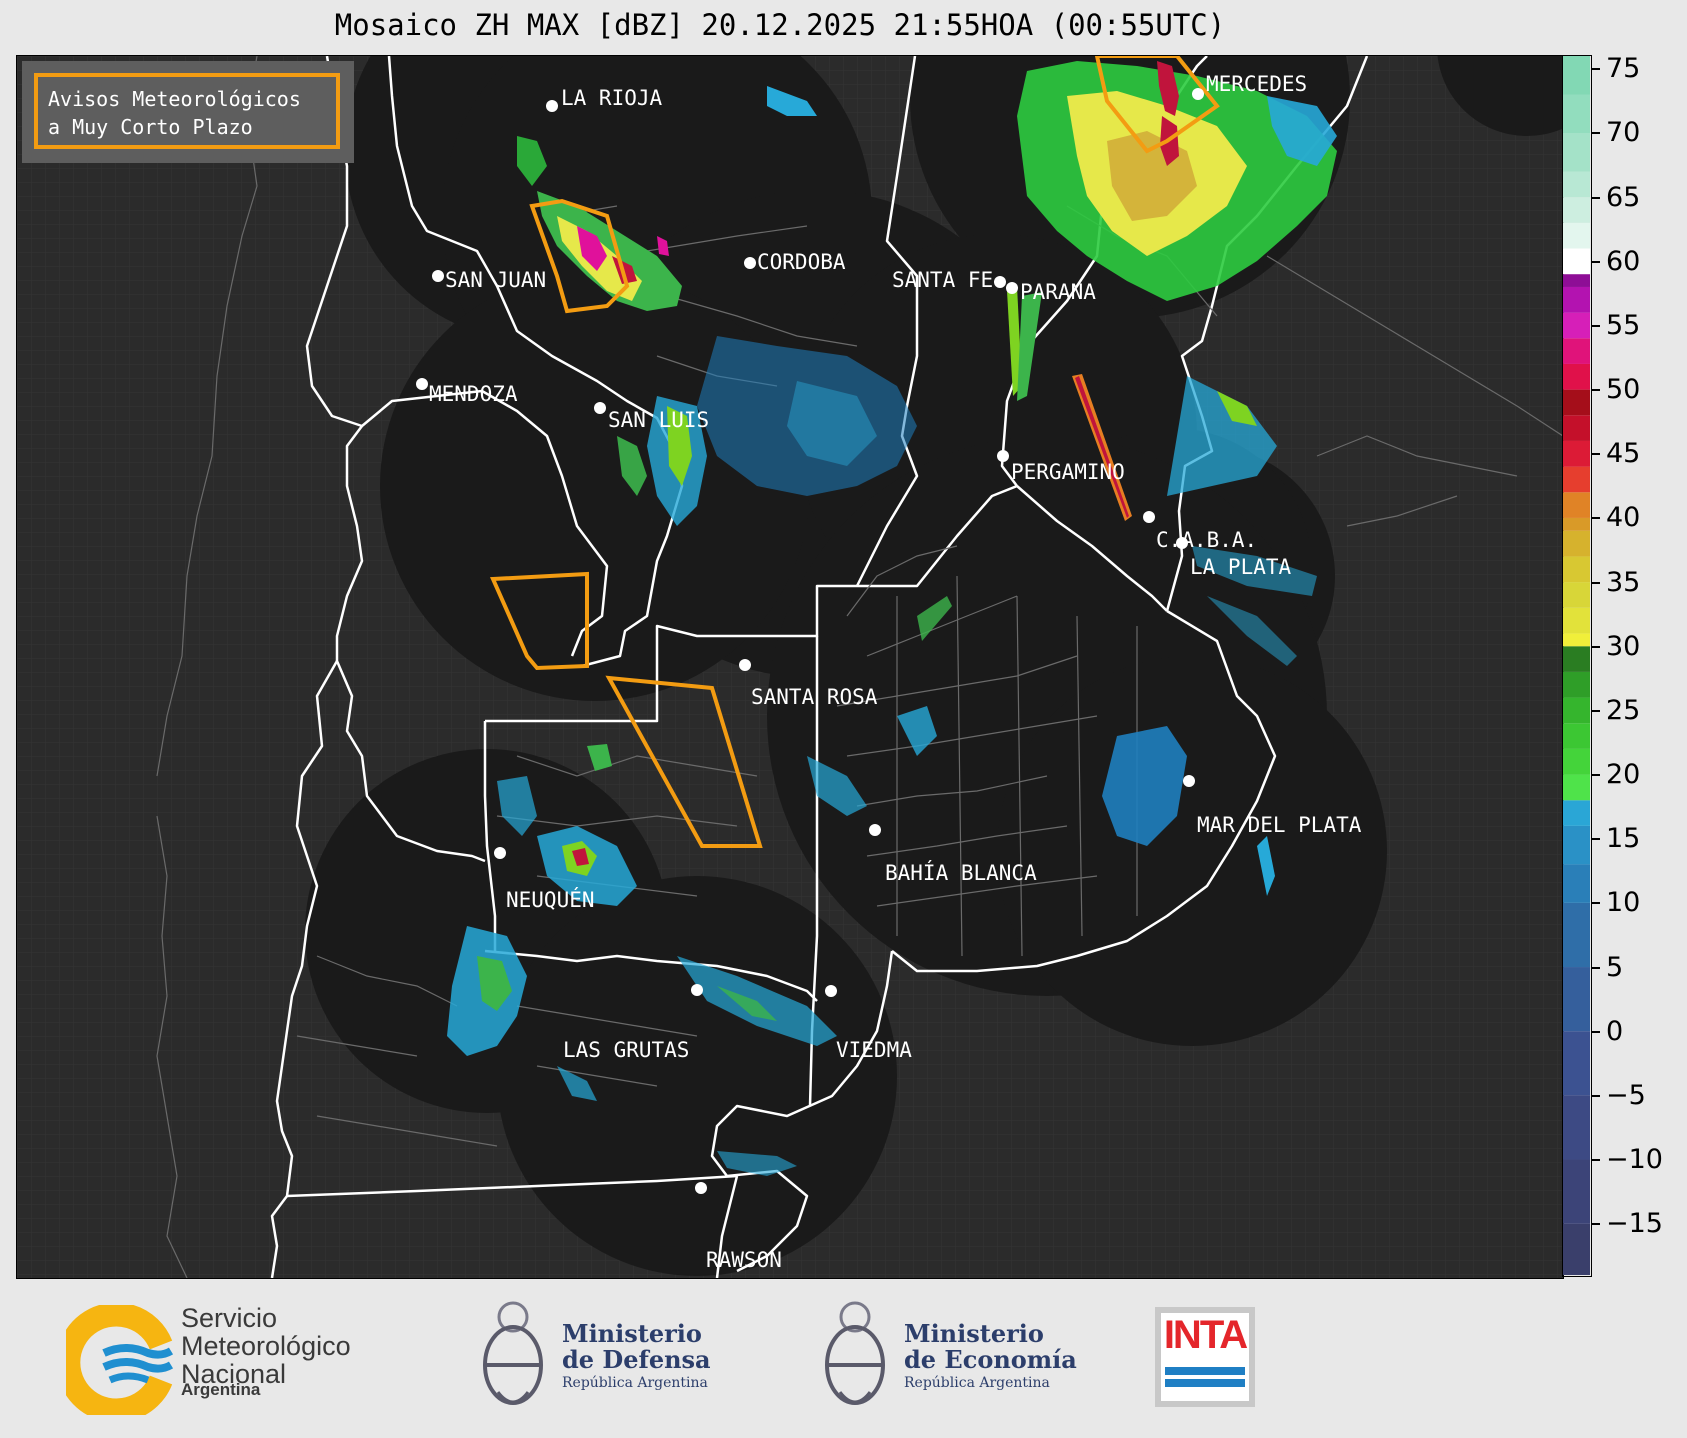 The width and height of the screenshot is (1687, 1438). I want to click on city-label-parana: PARANA, so click(1058, 292).